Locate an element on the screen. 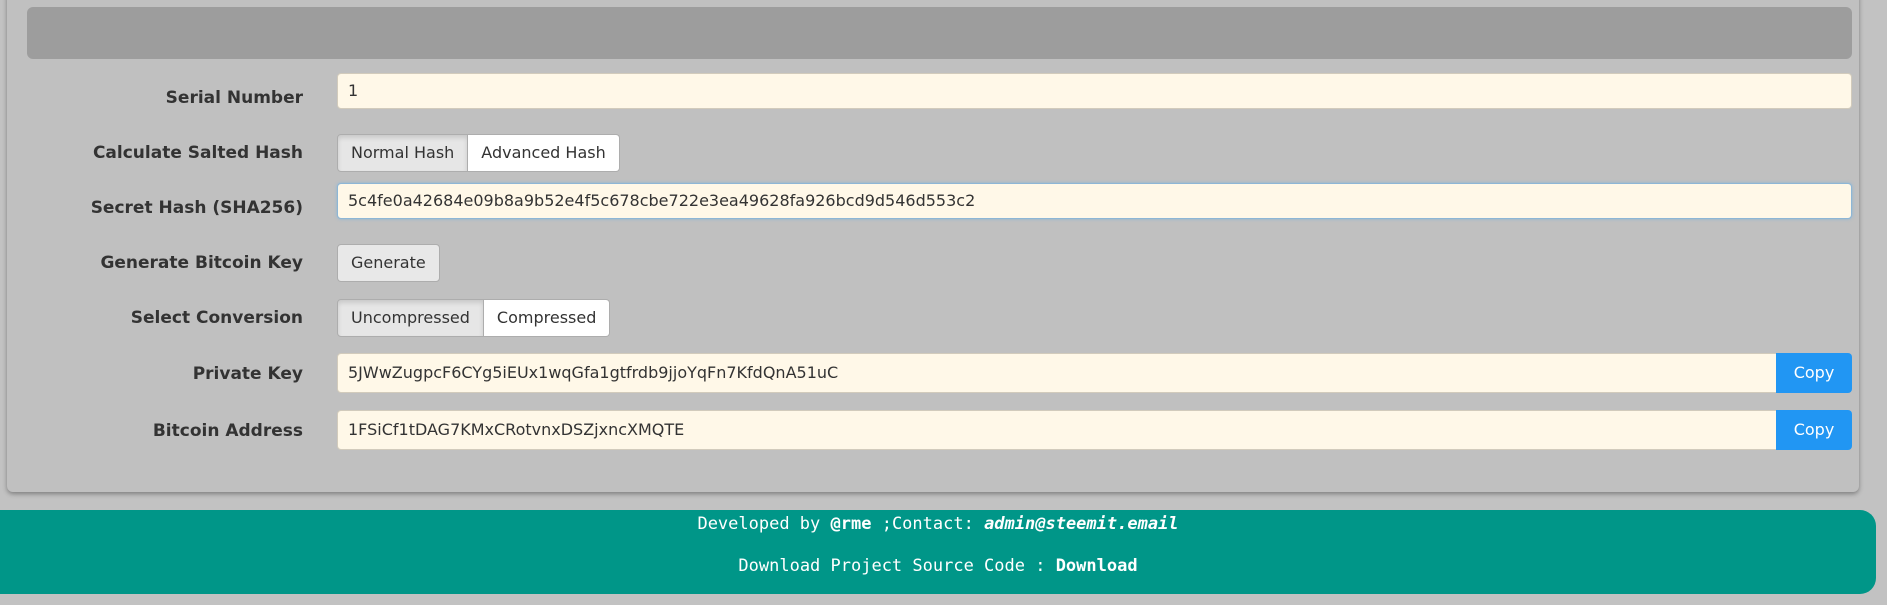  bitcoin-address-label: Bitcoin Address is located at coordinates (227, 431).